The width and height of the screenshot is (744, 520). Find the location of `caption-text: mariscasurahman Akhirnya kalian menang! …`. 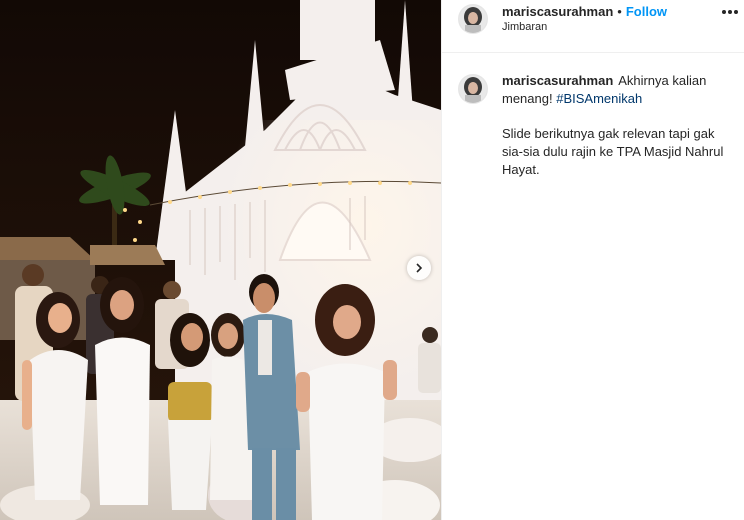

caption-text: mariscasurahman Akhirnya kalian menang! … is located at coordinates (618, 125).